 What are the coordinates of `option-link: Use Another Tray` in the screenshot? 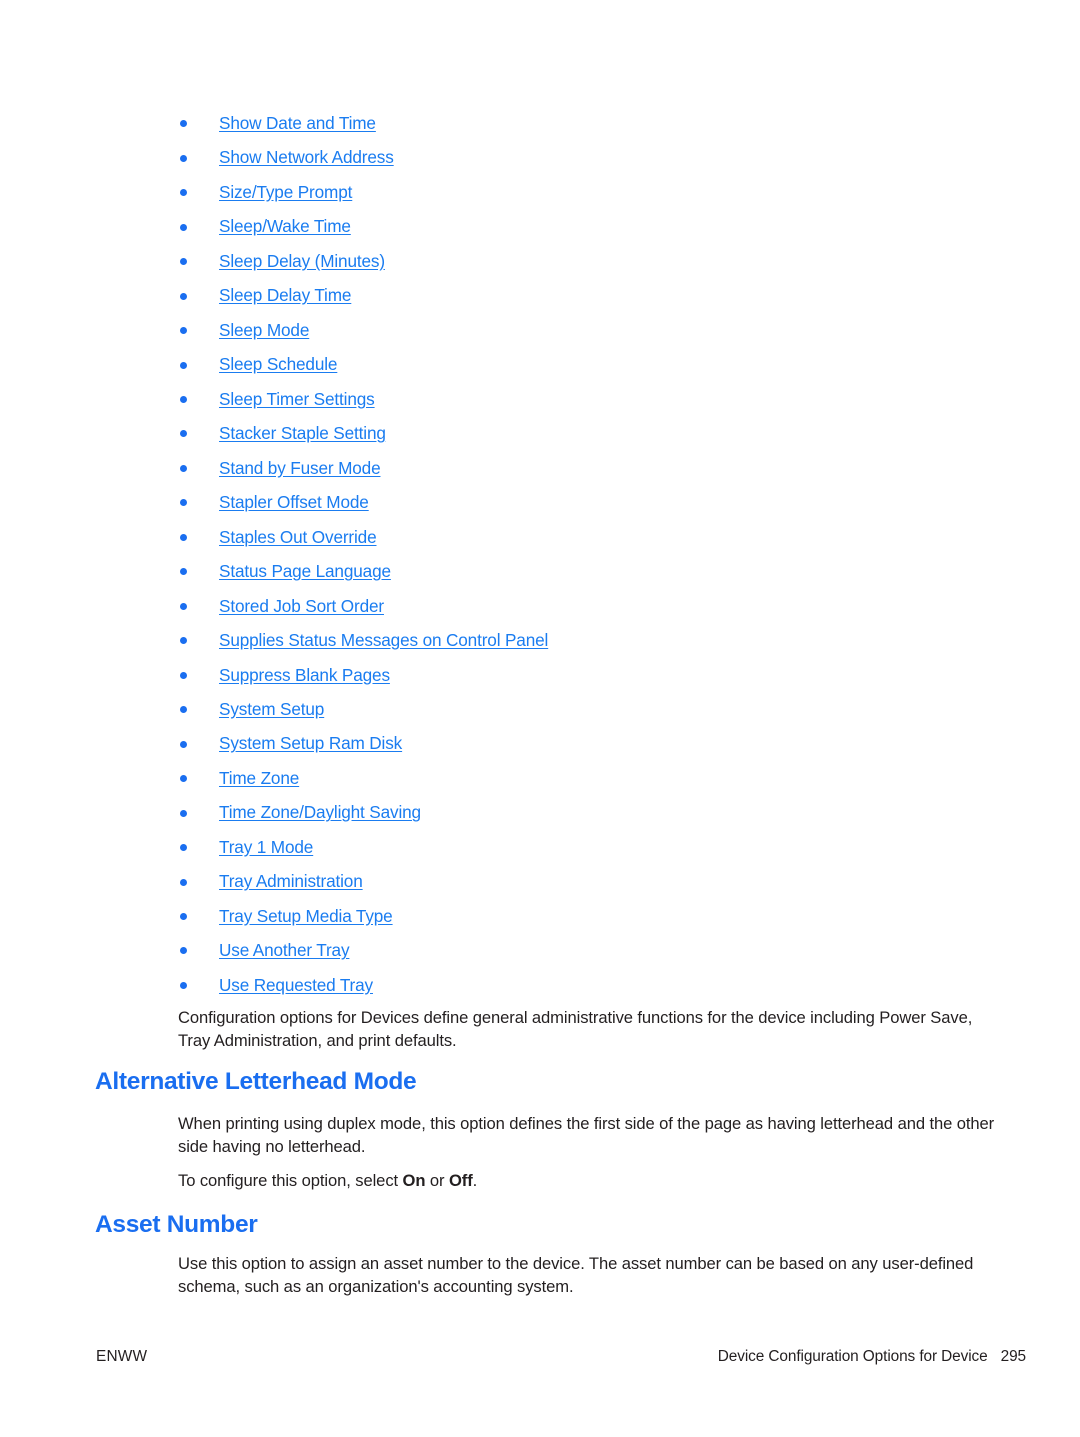 It's located at (284, 950).